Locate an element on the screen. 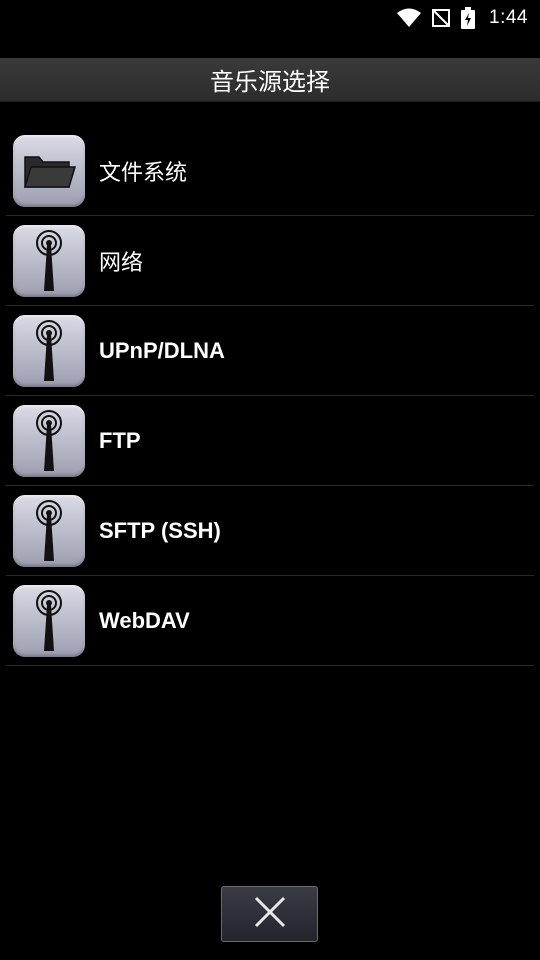 Image resolution: width=540 pixels, height=960 pixels. source-item-upnp: UPnP/DLNA is located at coordinates (270, 351).